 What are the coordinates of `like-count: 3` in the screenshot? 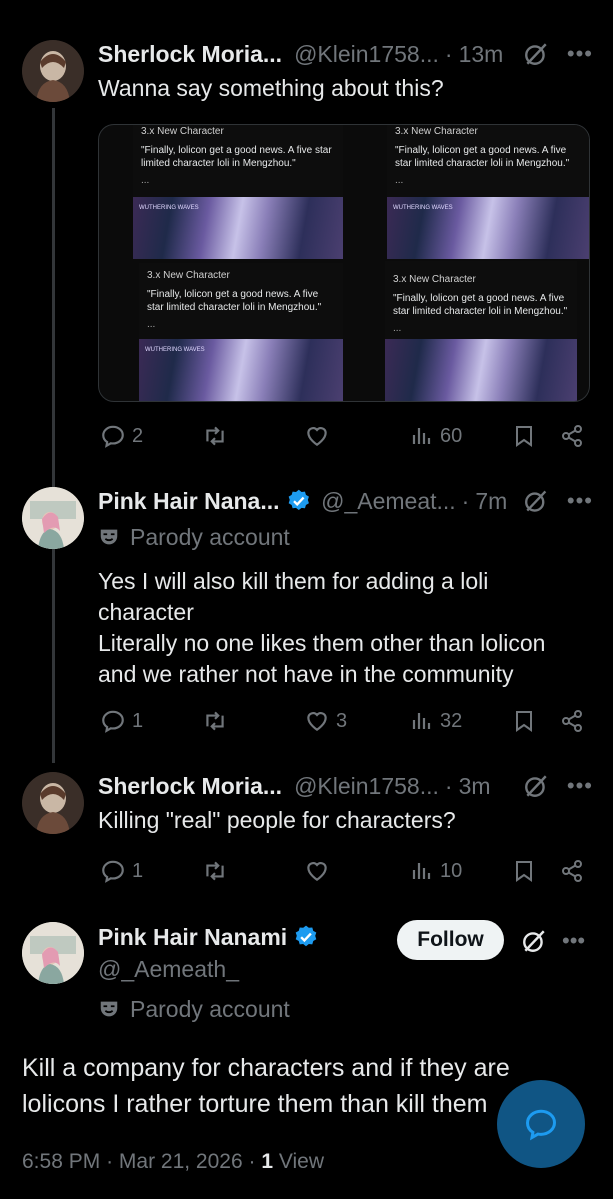 It's located at (342, 720).